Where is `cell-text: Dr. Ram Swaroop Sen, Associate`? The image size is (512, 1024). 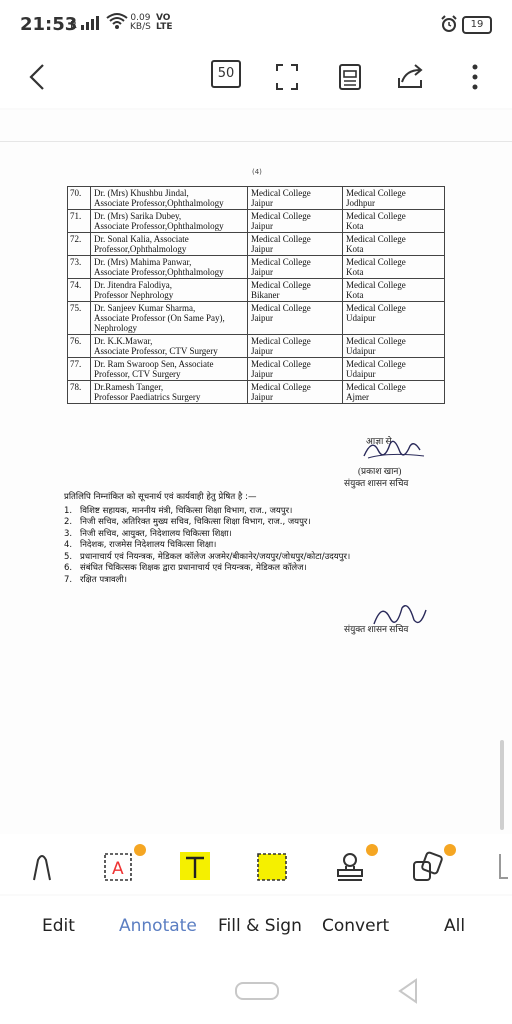 cell-text: Dr. Ram Swaroop Sen, Associate is located at coordinates (154, 364).